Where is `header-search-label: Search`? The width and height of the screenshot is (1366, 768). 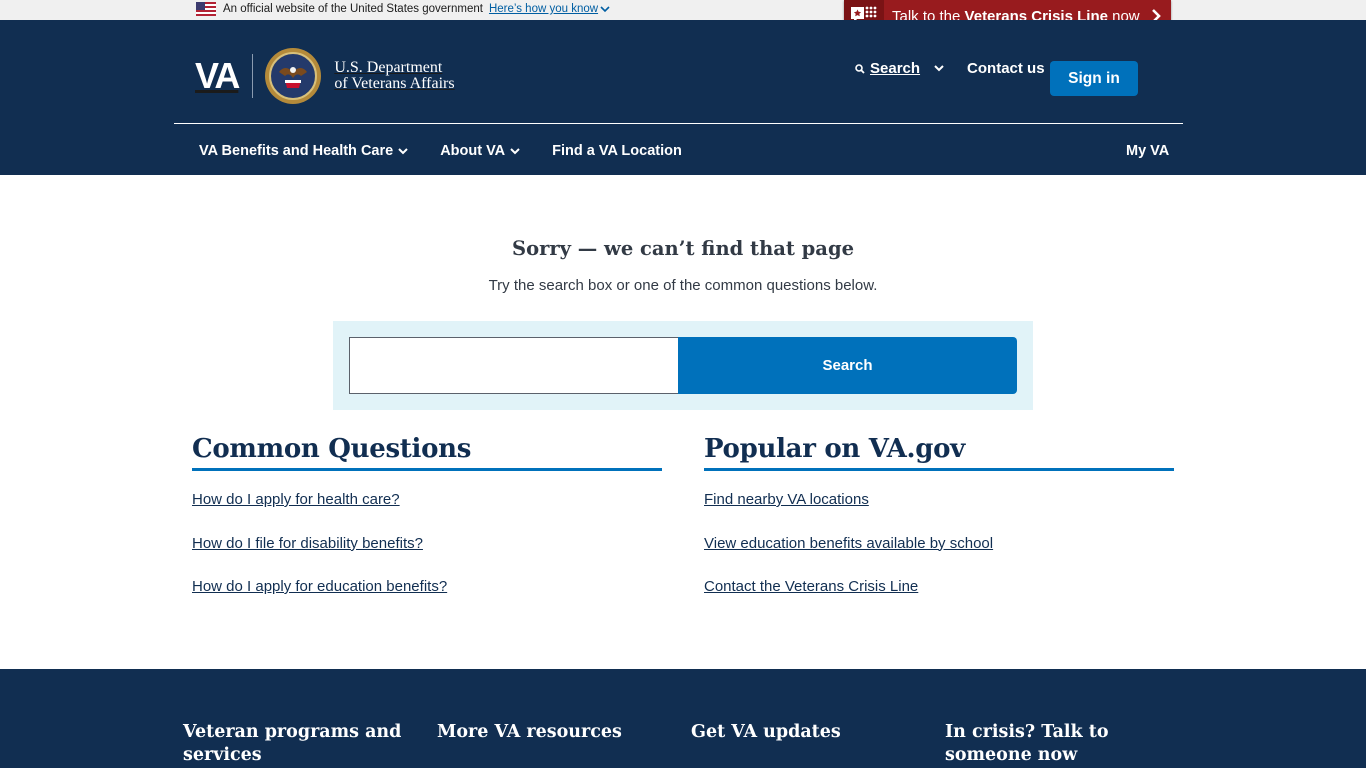 header-search-label: Search is located at coordinates (895, 68).